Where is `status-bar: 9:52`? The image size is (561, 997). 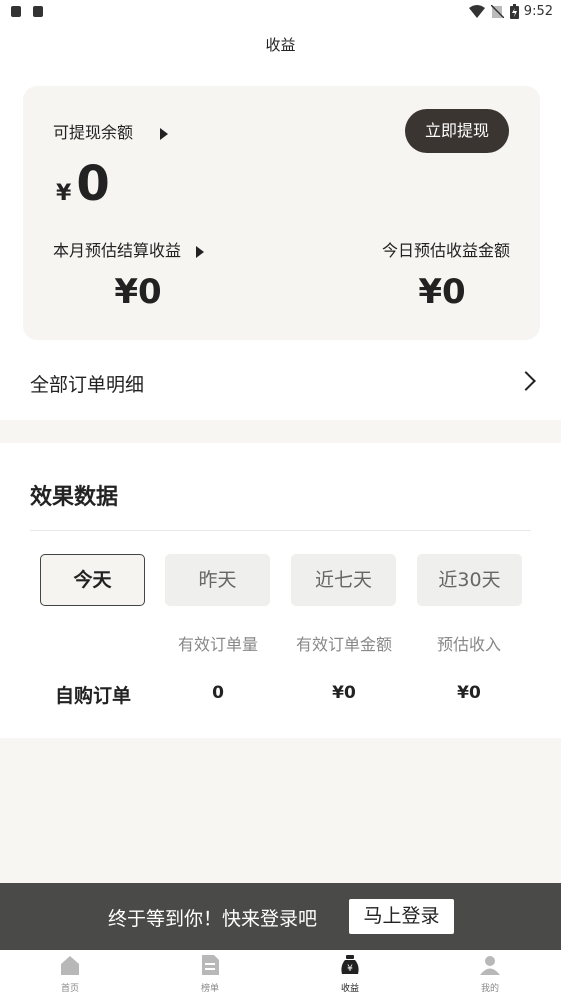 status-bar: 9:52 is located at coordinates (280, 12).